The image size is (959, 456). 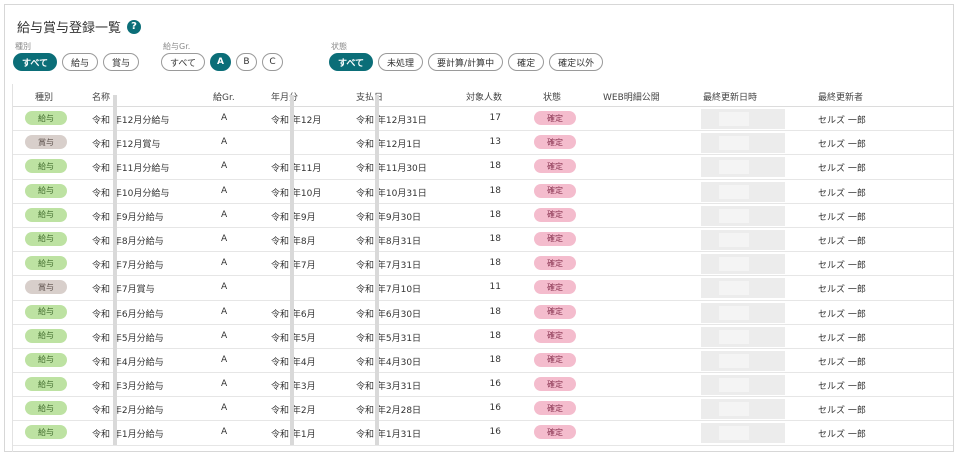 What do you see at coordinates (134, 26) in the screenshot?
I see `help-icon: ?` at bounding box center [134, 26].